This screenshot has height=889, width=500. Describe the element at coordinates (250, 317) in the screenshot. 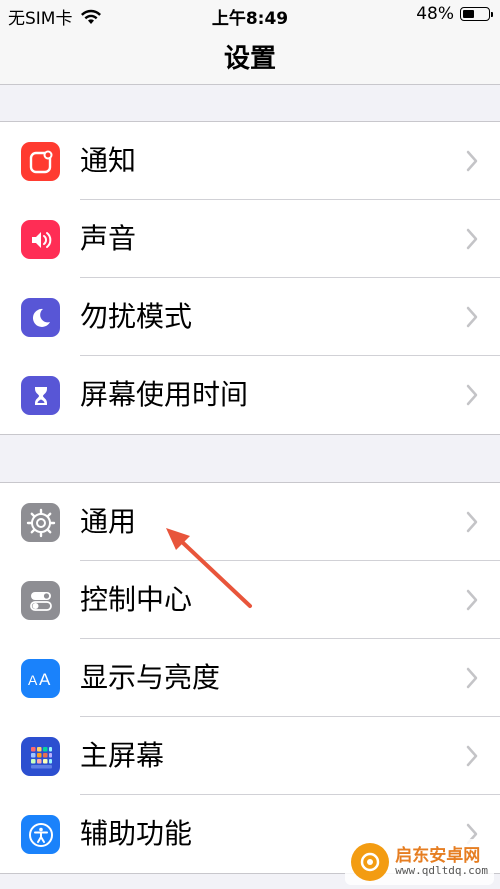

I see `settings-row-do-not-disturb: 勿扰模式` at that location.